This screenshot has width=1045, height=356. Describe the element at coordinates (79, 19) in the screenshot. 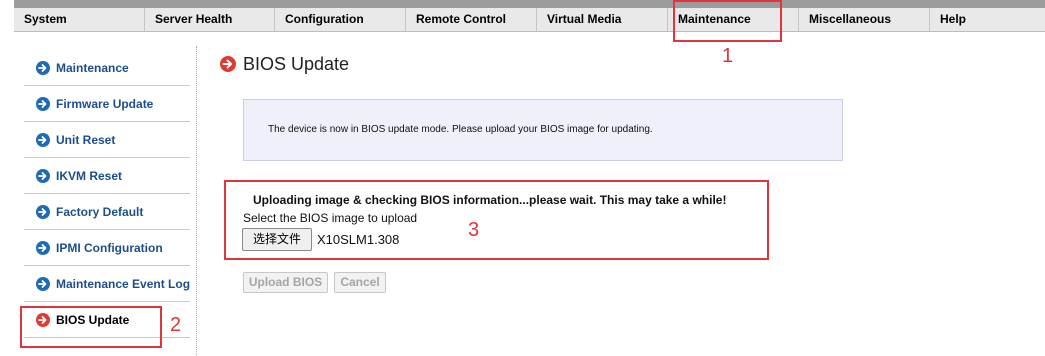

I see `nav-system: System` at that location.